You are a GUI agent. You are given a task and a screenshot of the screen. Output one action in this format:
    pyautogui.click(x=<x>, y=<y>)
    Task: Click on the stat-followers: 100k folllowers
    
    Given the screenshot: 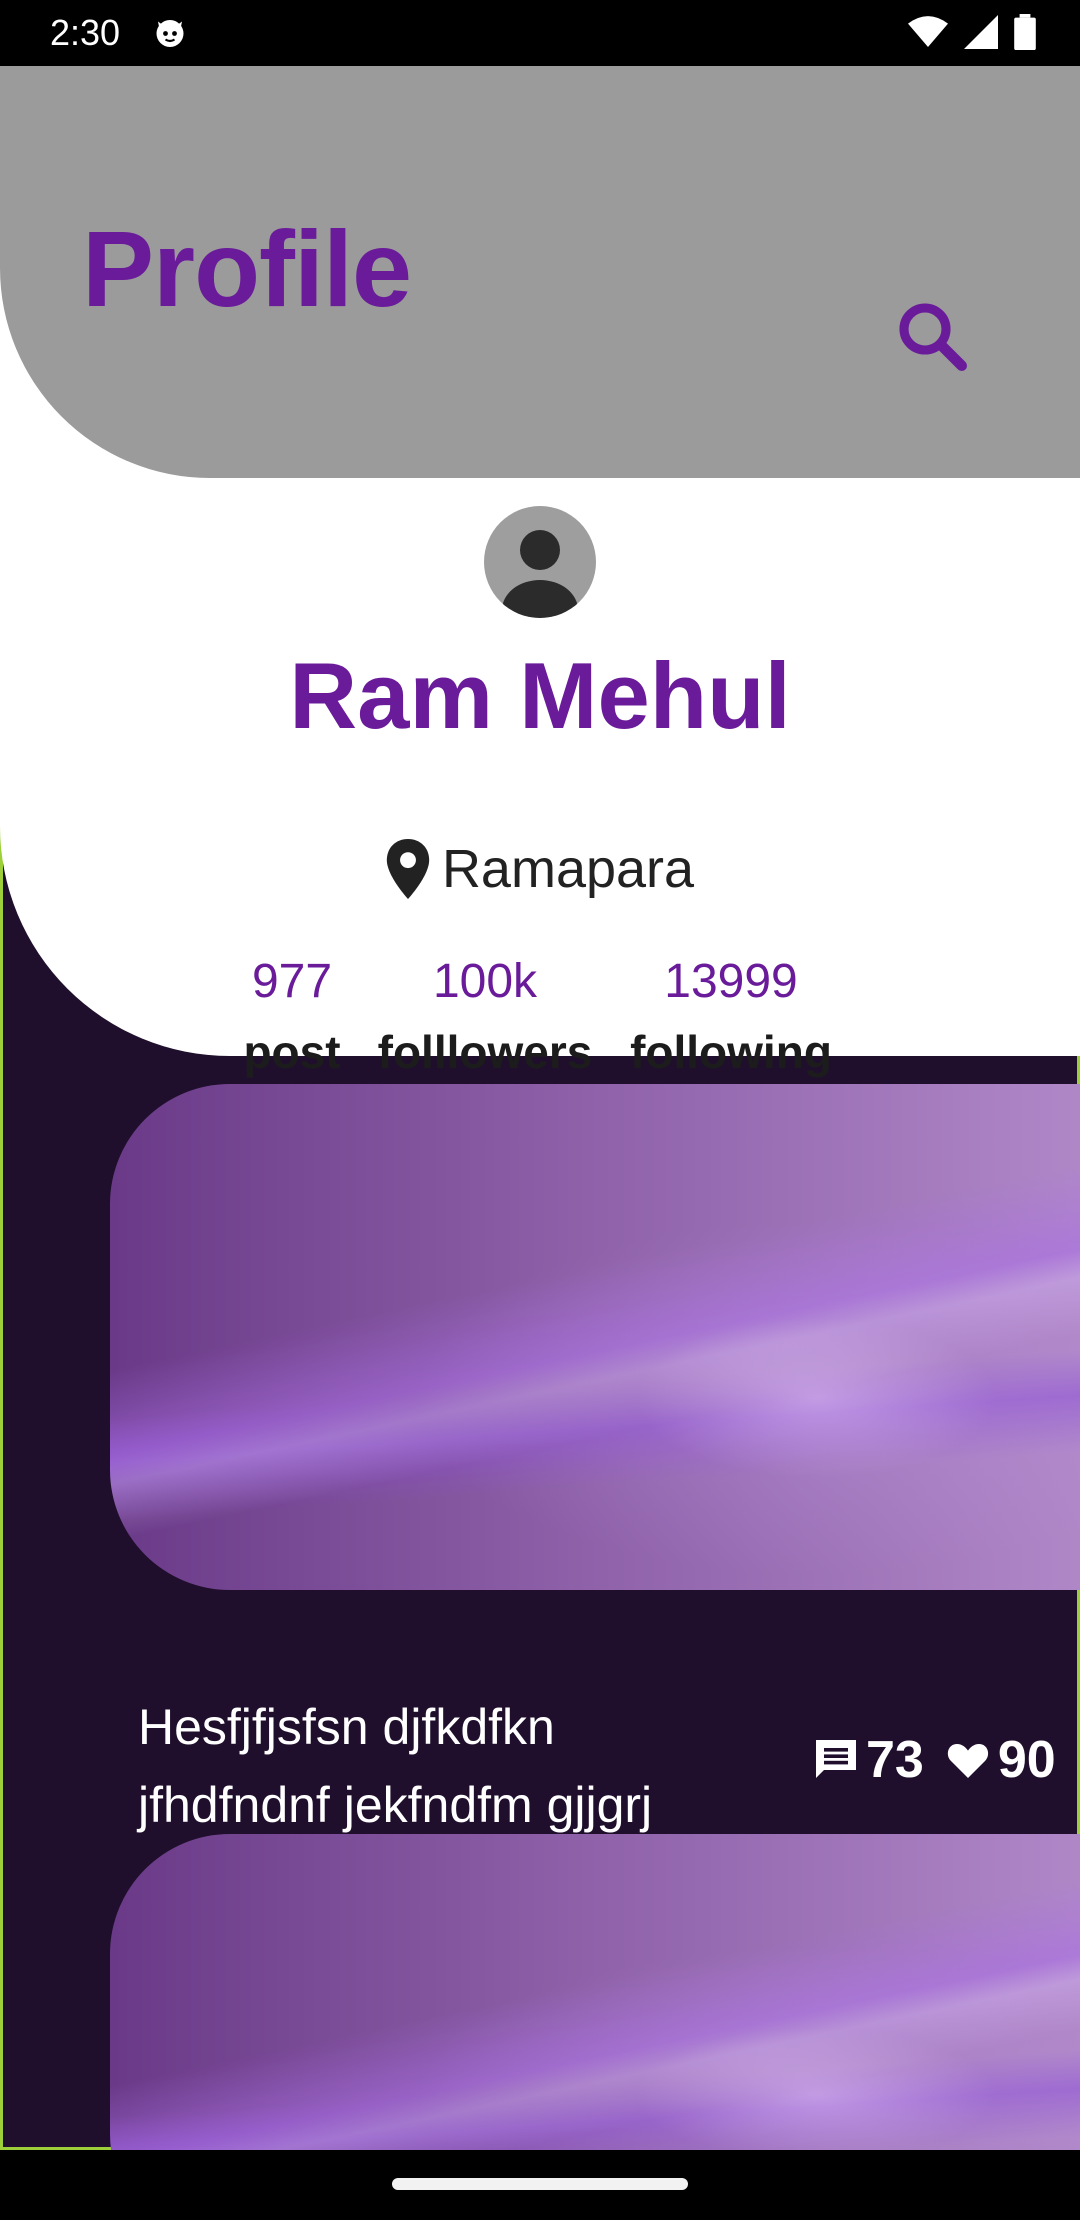 What is the action you would take?
    pyautogui.click(x=485, y=1016)
    